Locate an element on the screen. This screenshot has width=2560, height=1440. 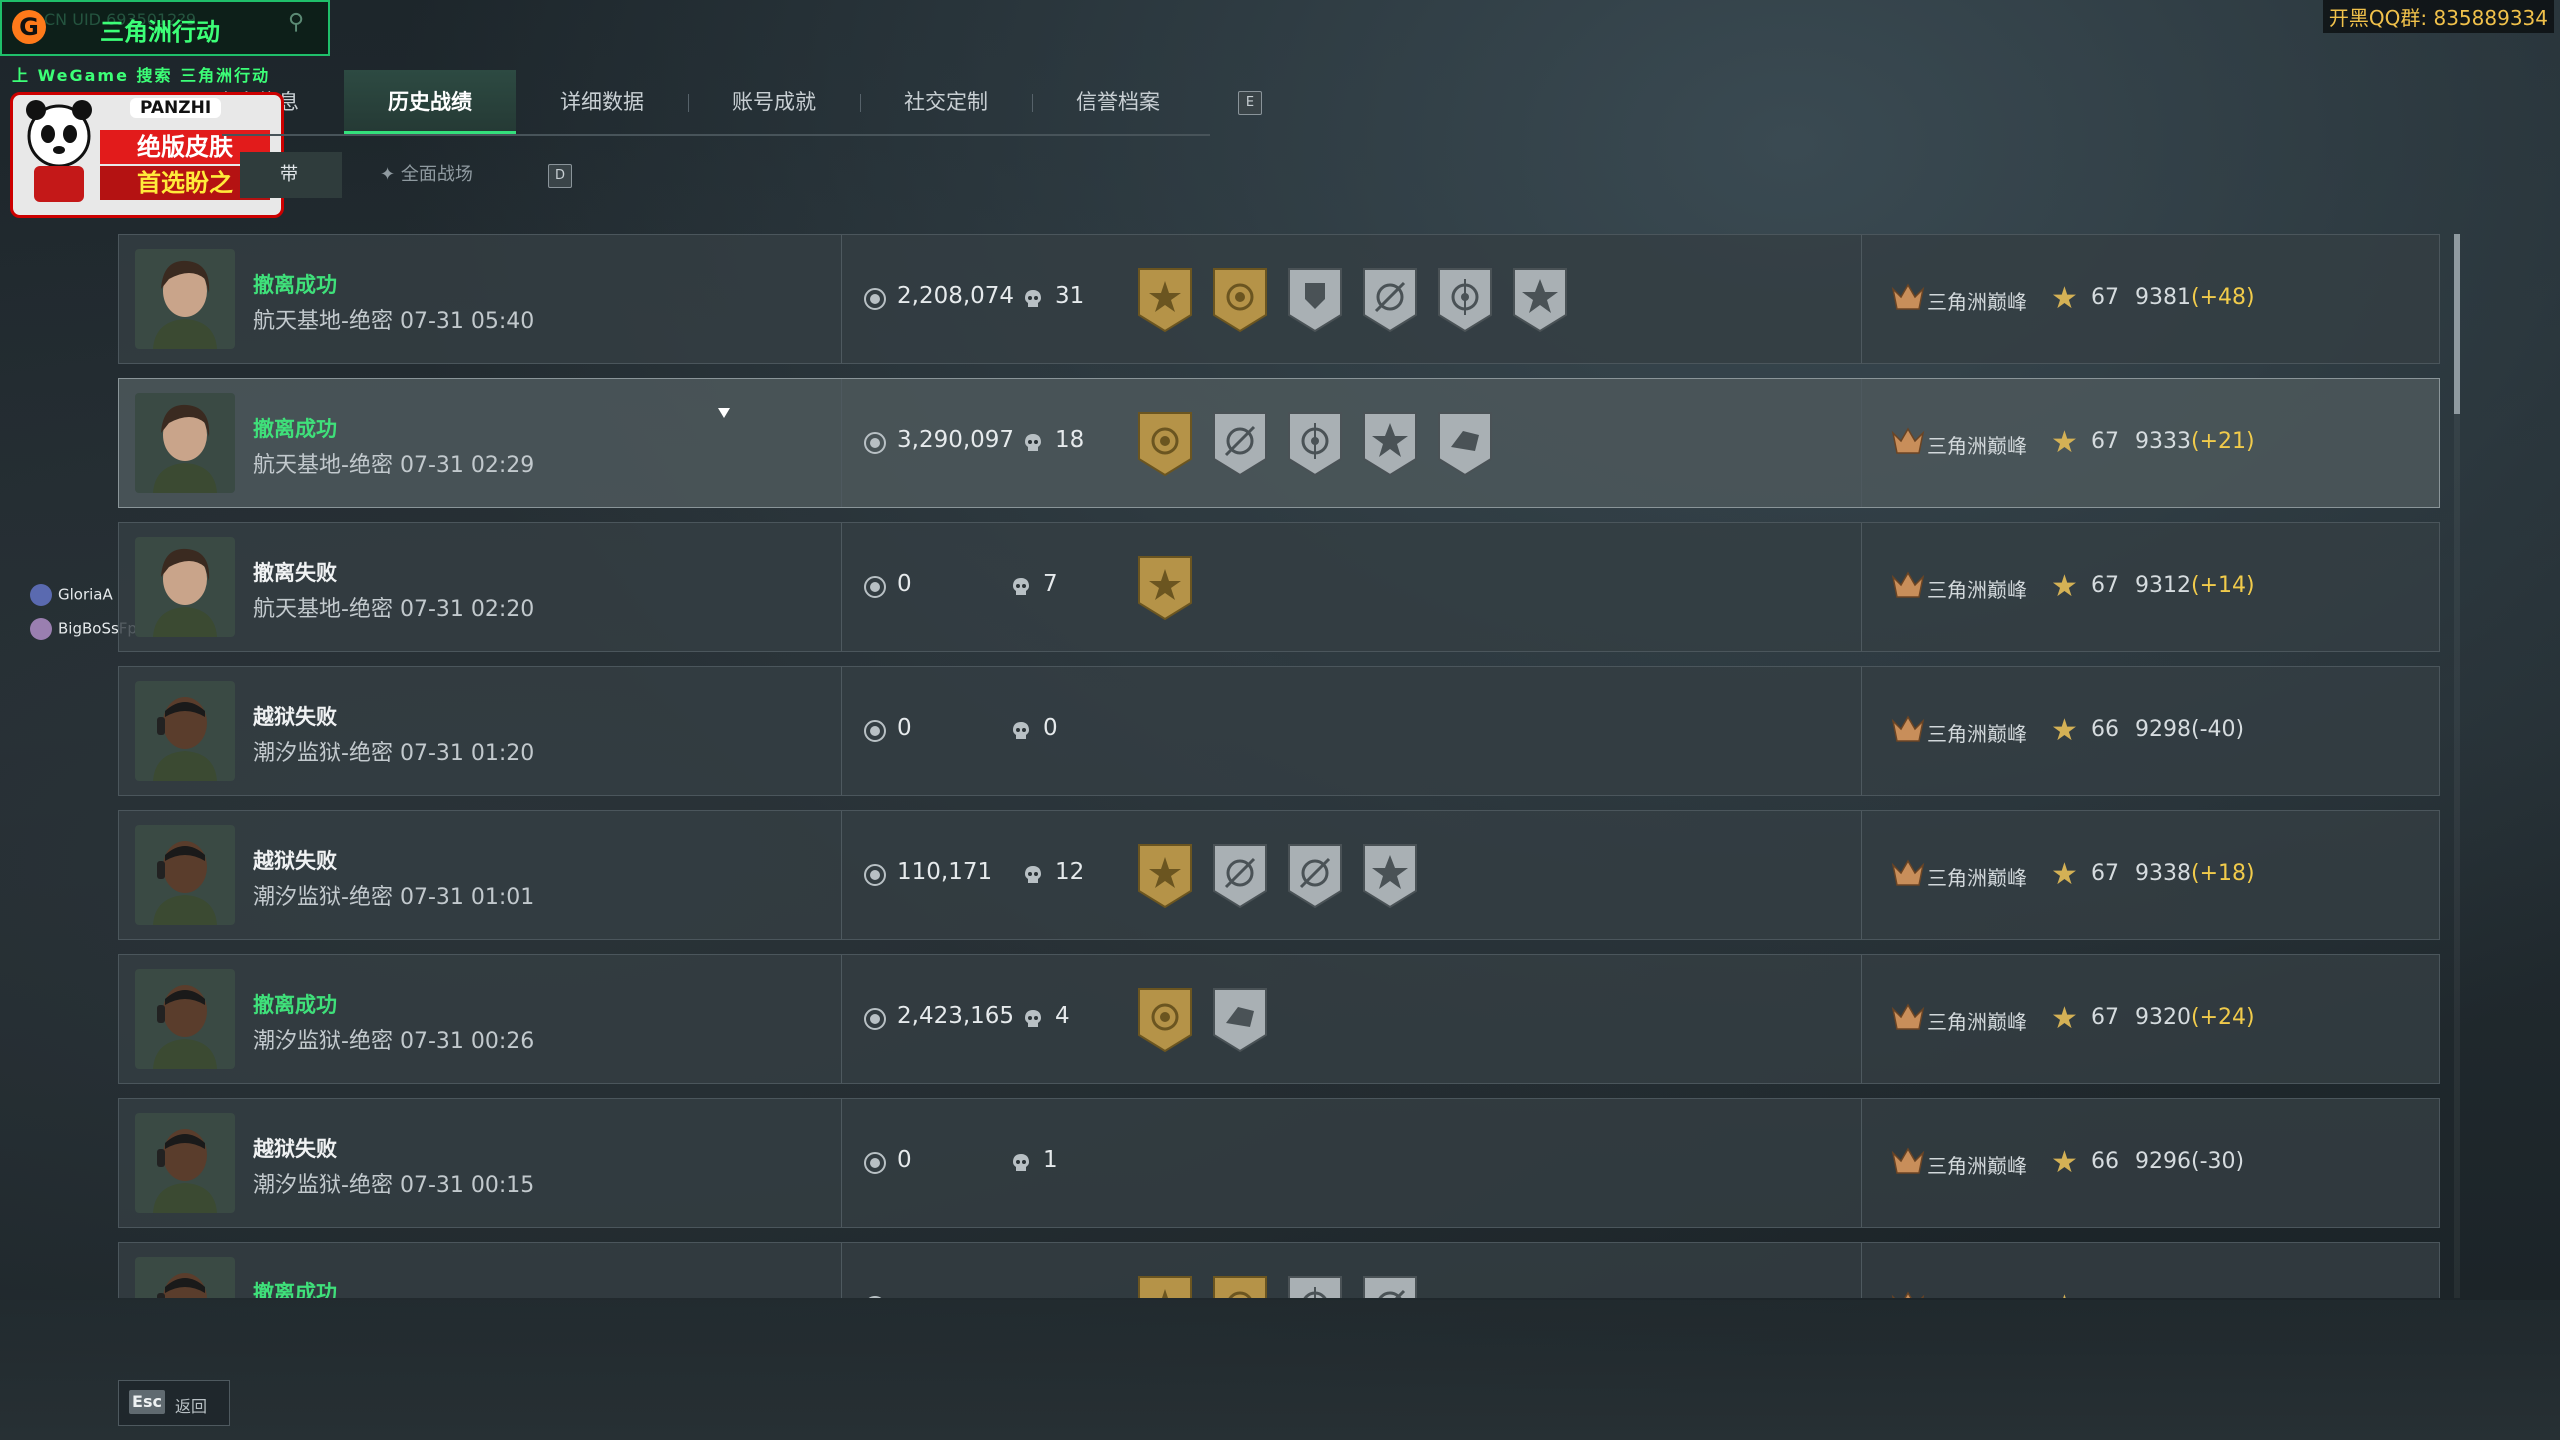
rank-score: 9312(+14) is located at coordinates (2195, 585).